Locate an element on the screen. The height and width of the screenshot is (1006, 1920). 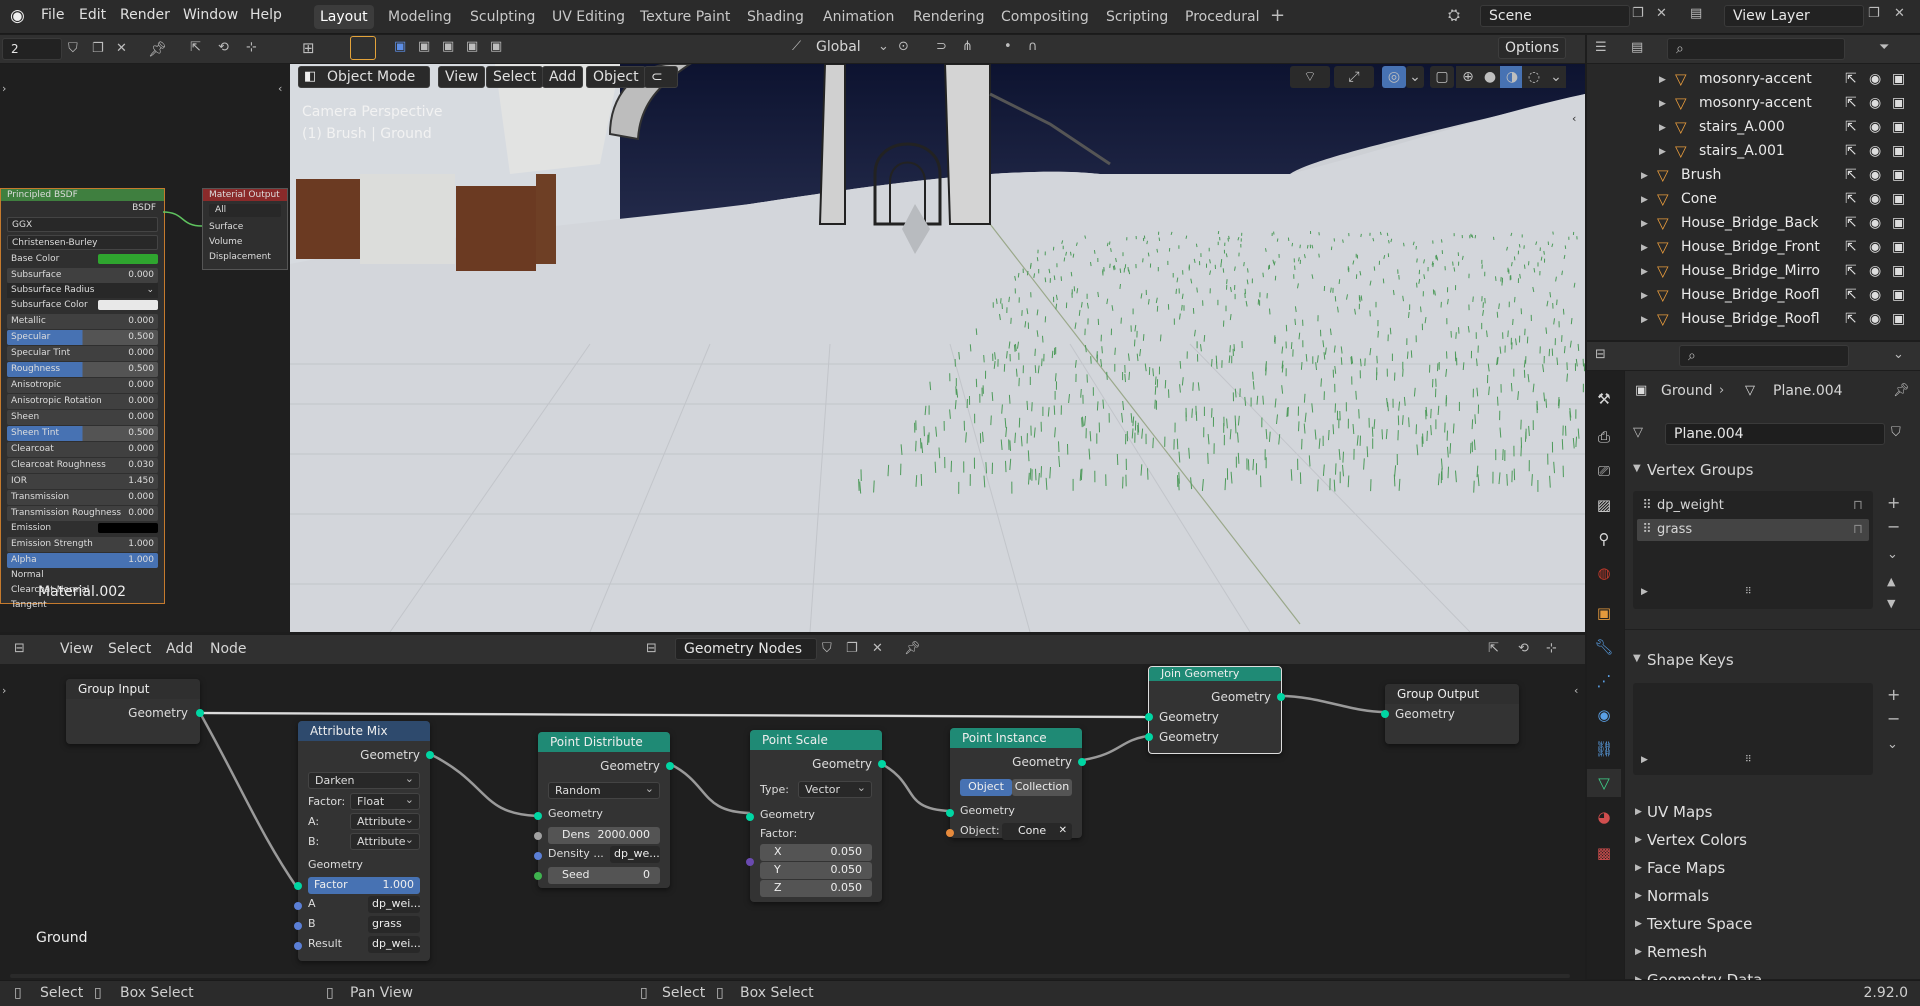
parent-node-icon: ⇱ is located at coordinates (195, 47).